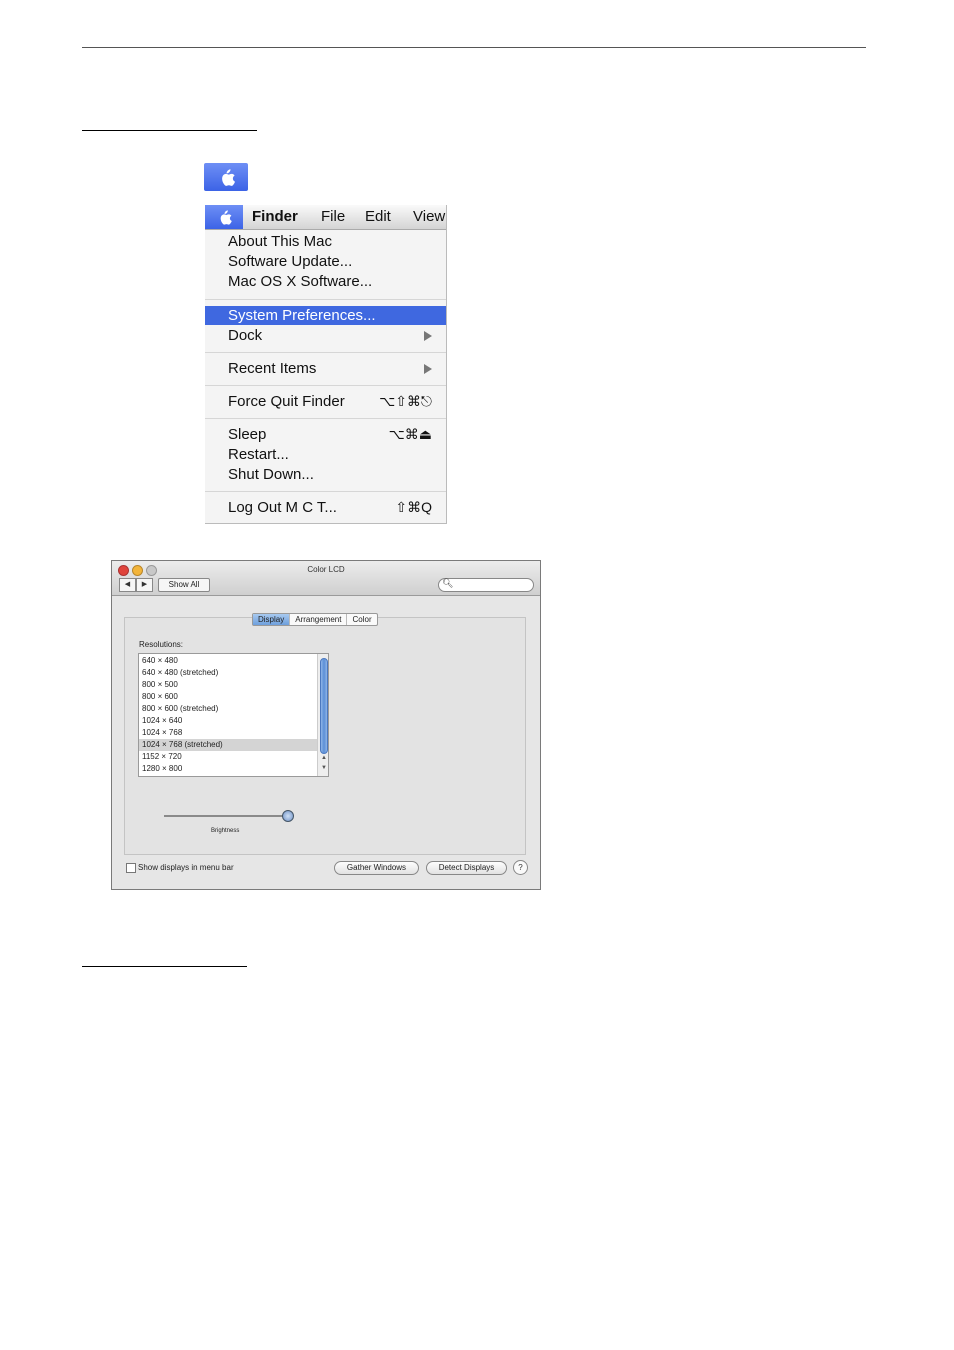  I want to click on list-item-label: 800 × 600 (stretched), so click(180, 708).